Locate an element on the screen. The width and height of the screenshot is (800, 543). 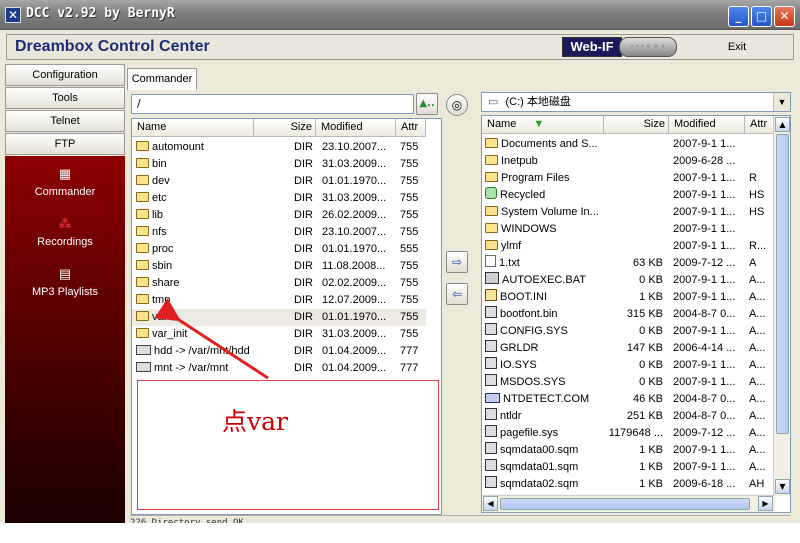
file-name: sqmdata02.sqm is located at coordinates (539, 484).